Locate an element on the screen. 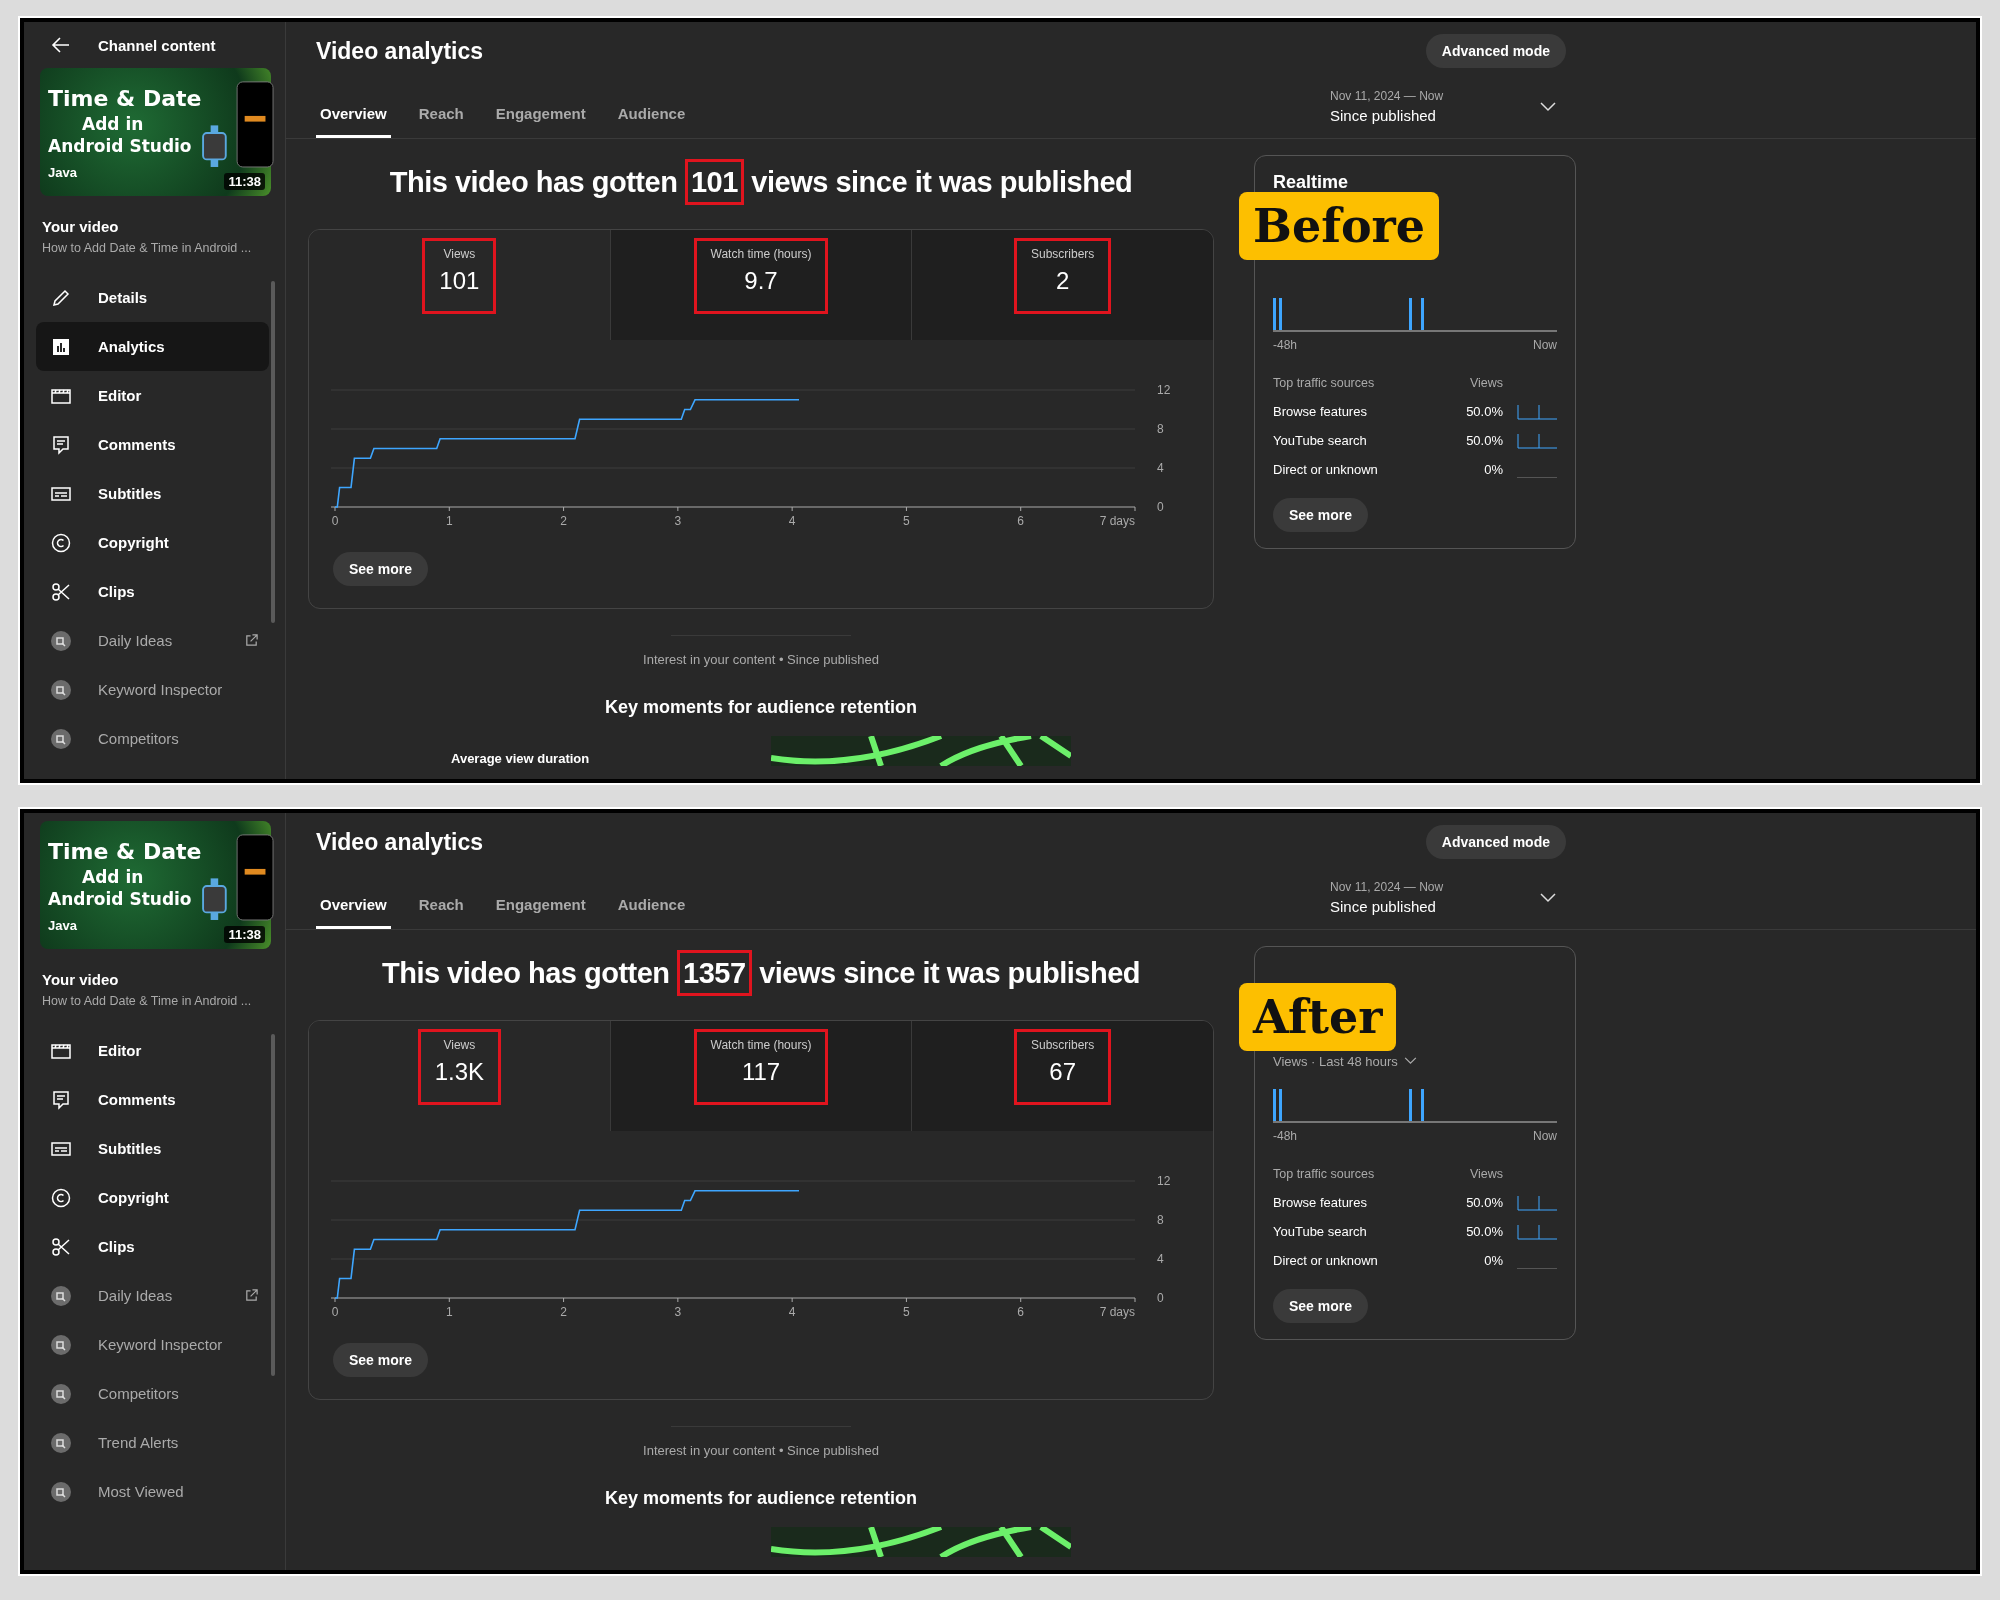  section-heading: Key moments for audience retention is located at coordinates (761, 707).